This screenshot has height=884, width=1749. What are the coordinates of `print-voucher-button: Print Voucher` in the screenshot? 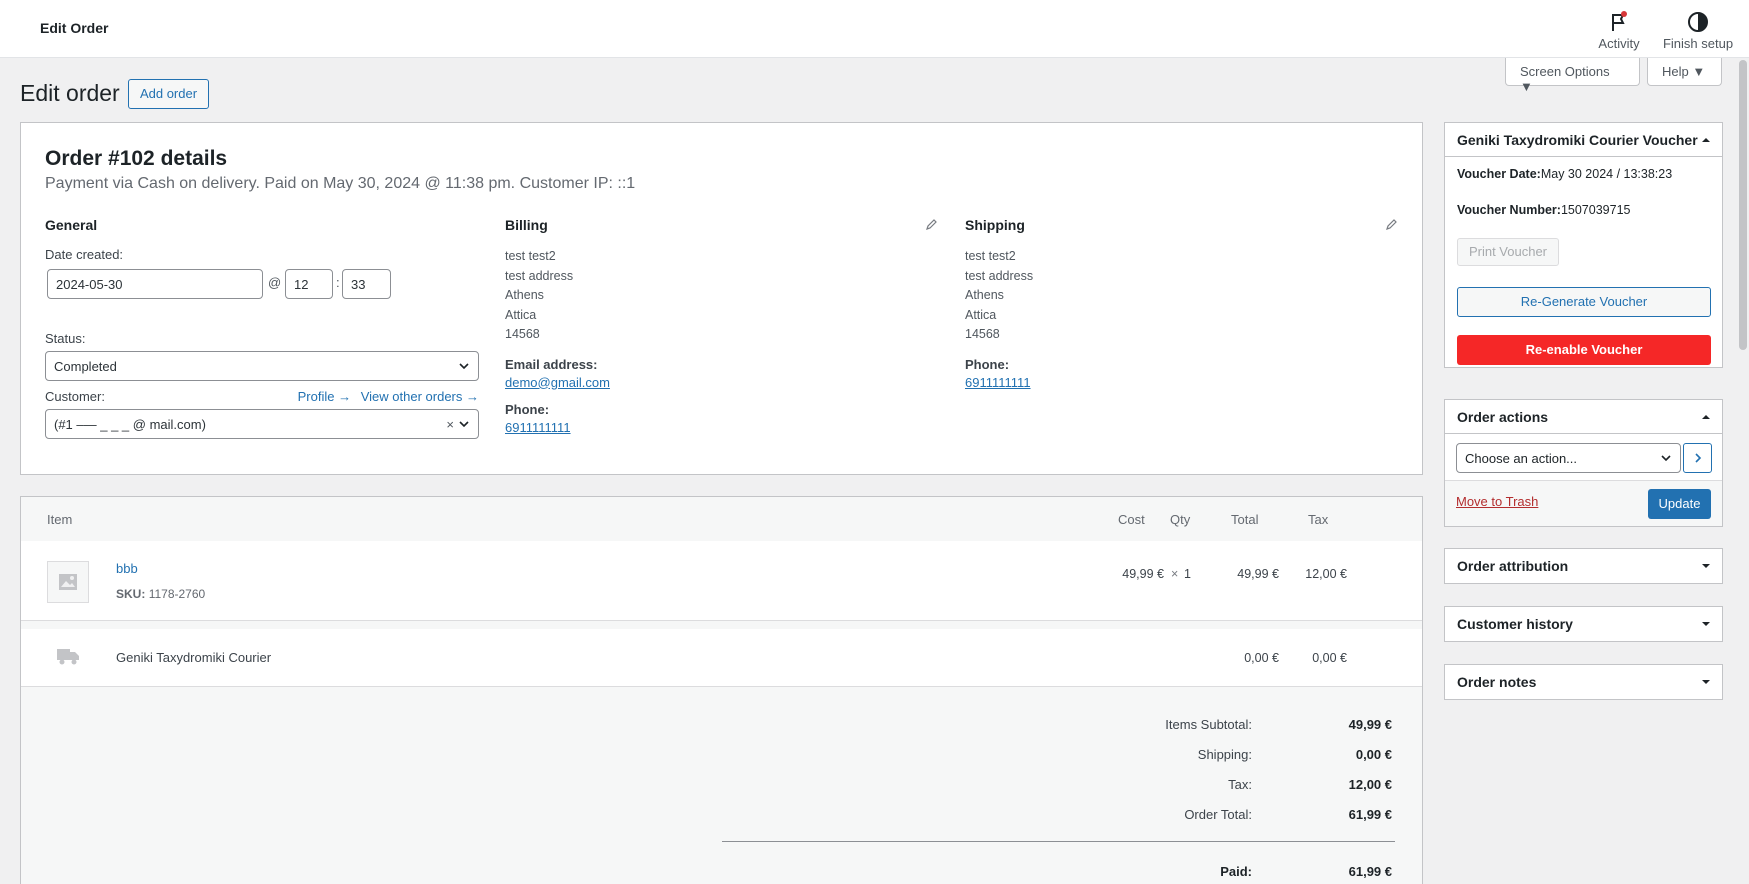 It's located at (1508, 252).